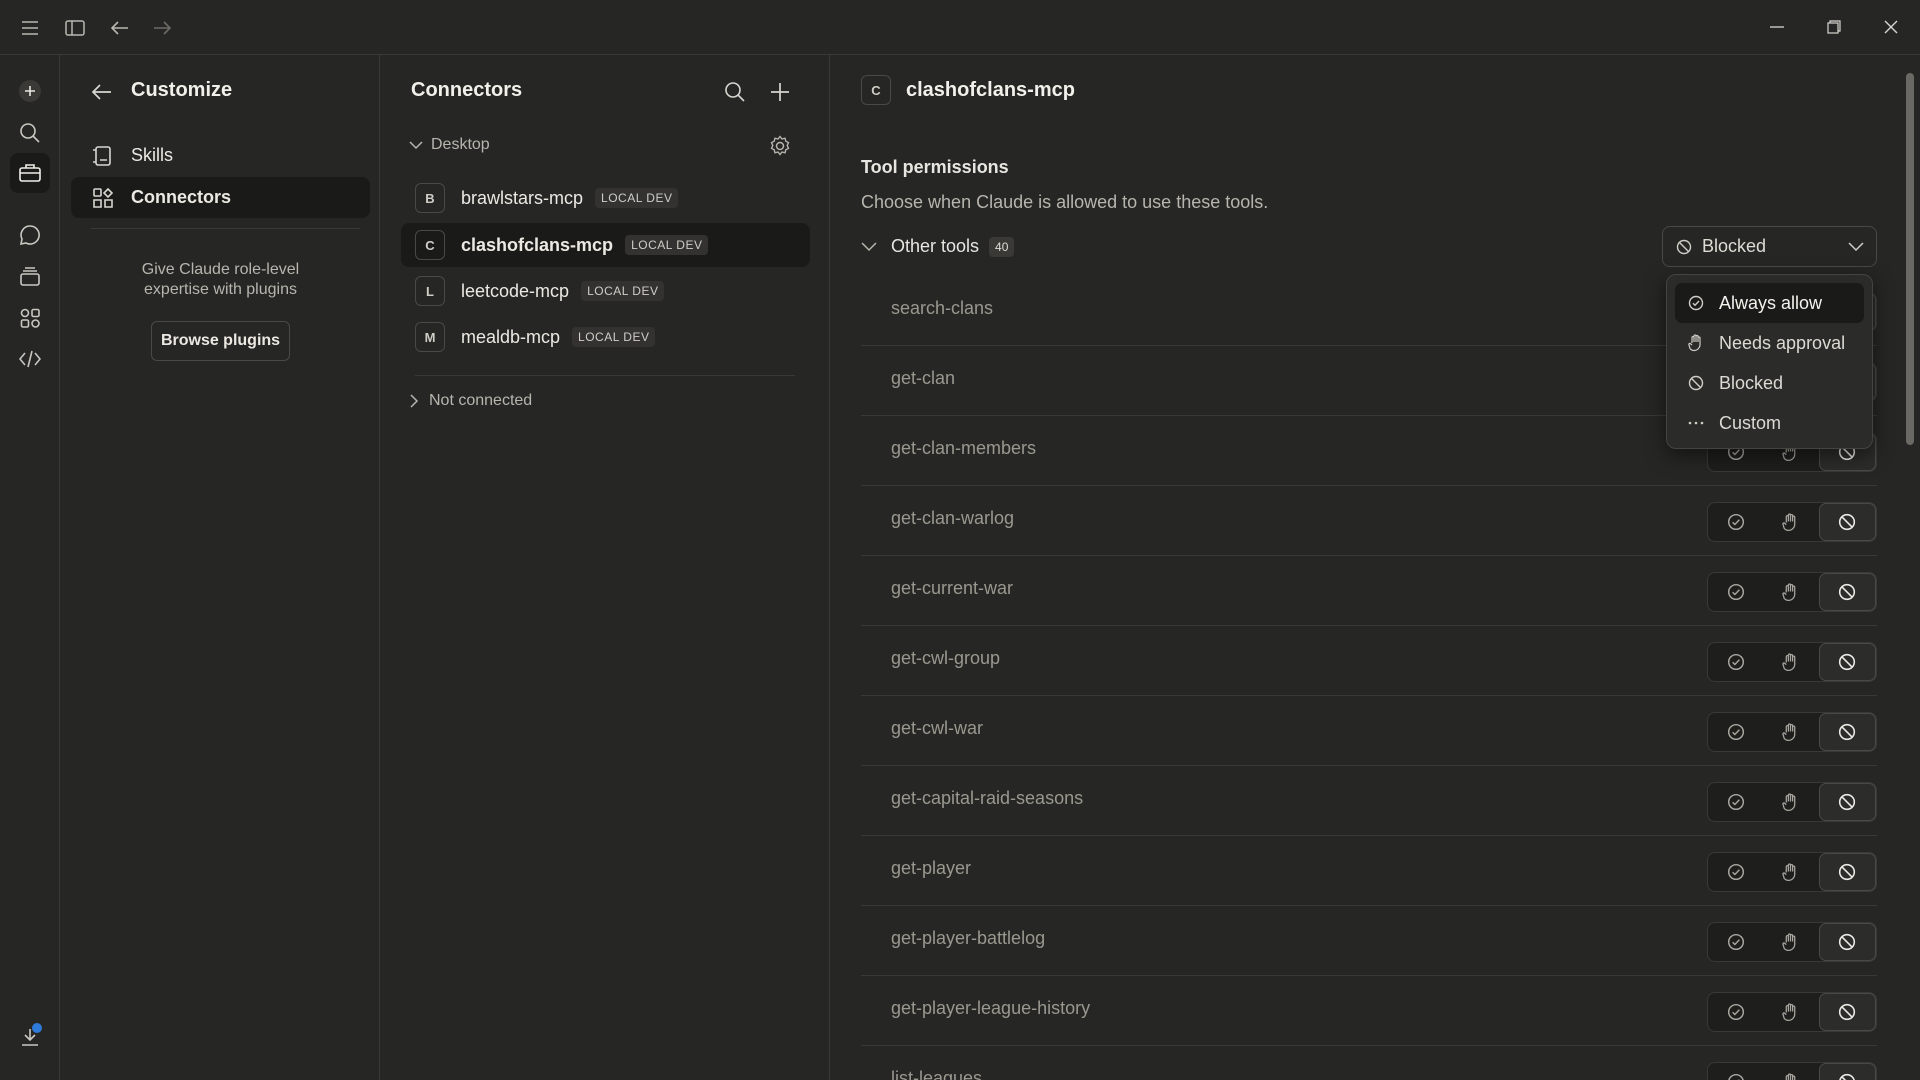  What do you see at coordinates (30, 91) in the screenshot?
I see `new-chat-icon` at bounding box center [30, 91].